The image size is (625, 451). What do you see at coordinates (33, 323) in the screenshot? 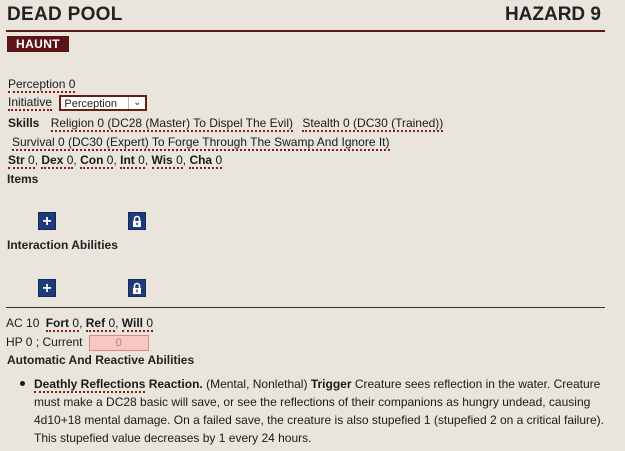
I see `ac-value: 10` at bounding box center [33, 323].